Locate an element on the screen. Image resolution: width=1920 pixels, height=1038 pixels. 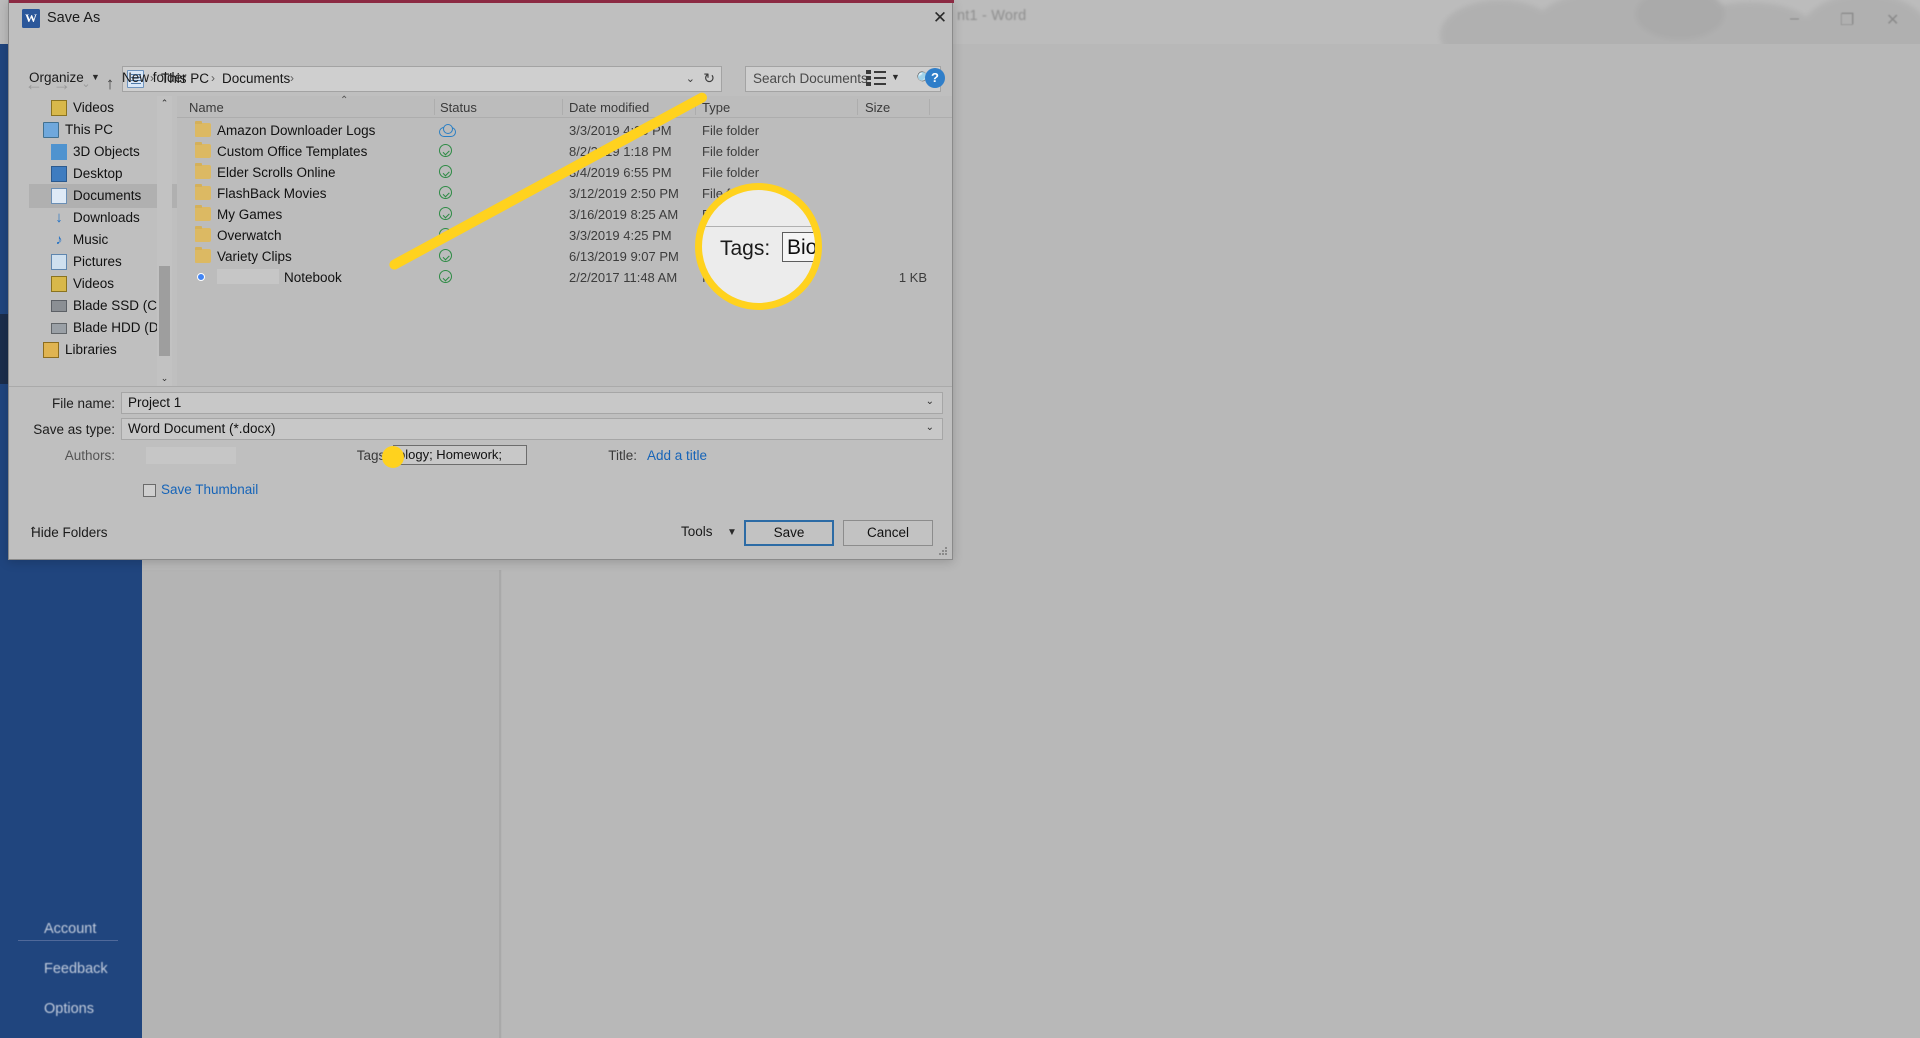
save-button: Save is located at coordinates (789, 533).